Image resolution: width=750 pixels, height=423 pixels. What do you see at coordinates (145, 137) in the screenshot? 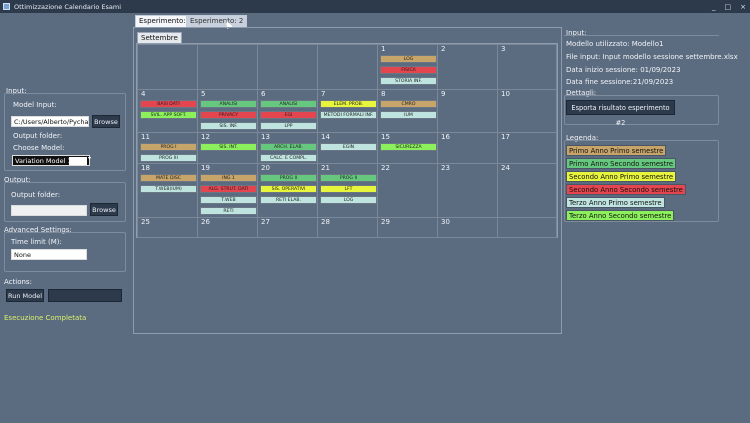
I see `day-number: 11` at bounding box center [145, 137].